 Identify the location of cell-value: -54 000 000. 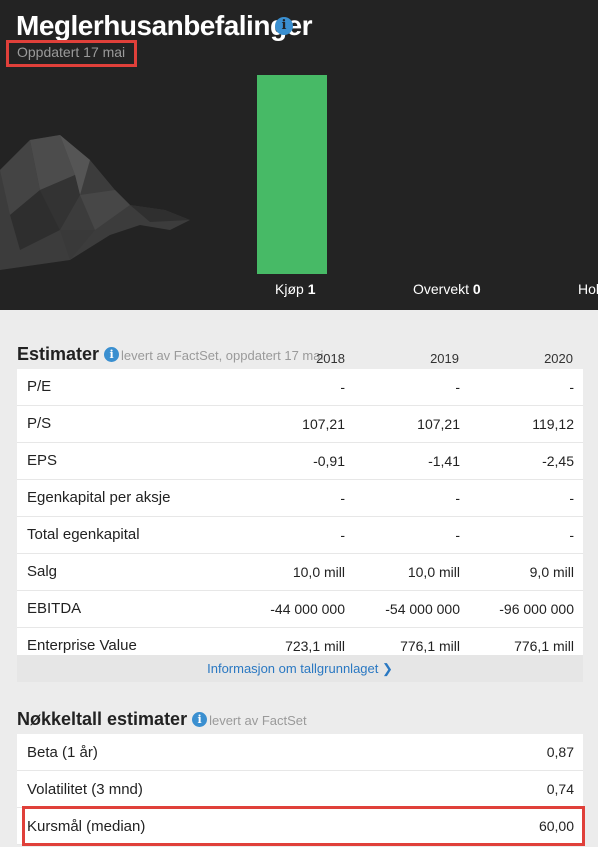
(422, 609).